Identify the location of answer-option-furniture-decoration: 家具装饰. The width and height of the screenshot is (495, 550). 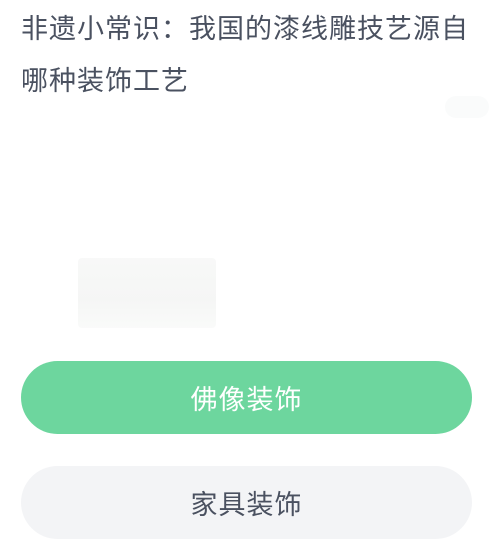
(246, 502).